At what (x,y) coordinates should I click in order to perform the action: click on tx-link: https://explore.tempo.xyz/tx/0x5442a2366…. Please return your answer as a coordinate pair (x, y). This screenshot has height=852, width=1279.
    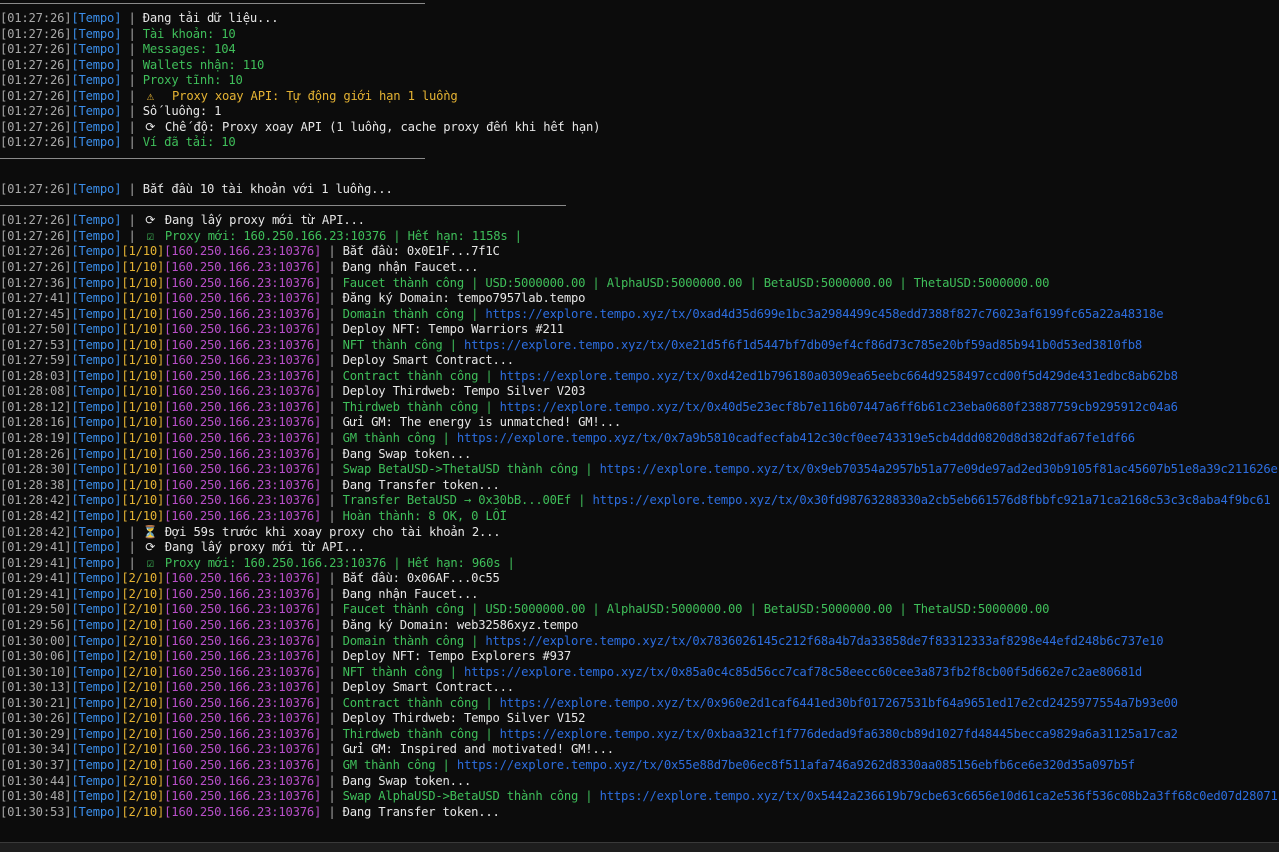
    Looking at the image, I should click on (939, 796).